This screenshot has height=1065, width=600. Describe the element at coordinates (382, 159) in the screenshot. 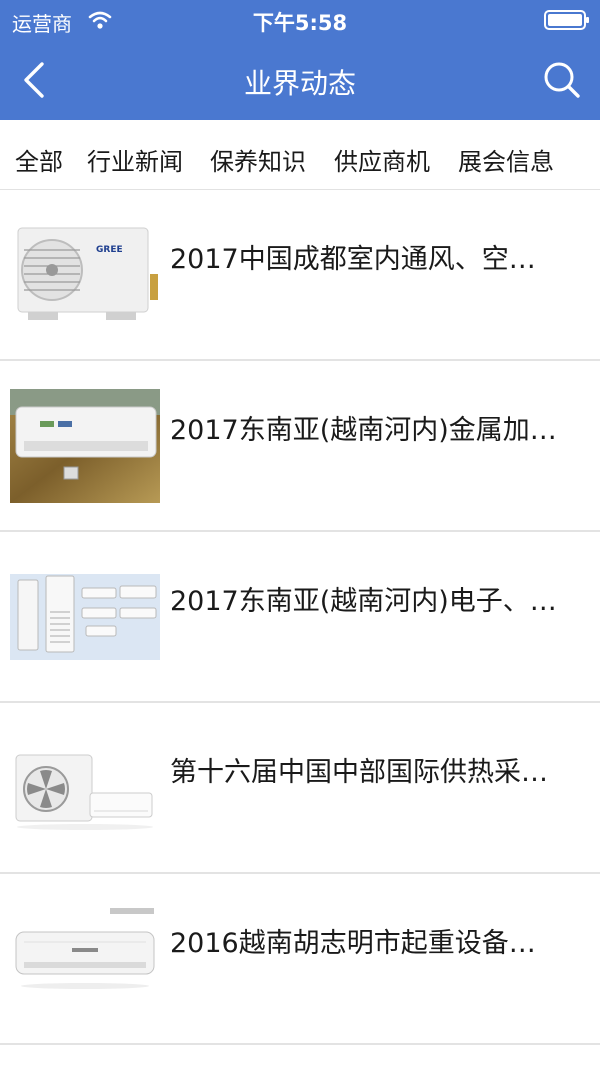

I see `tab-supply-opportunities: 供应商机` at that location.